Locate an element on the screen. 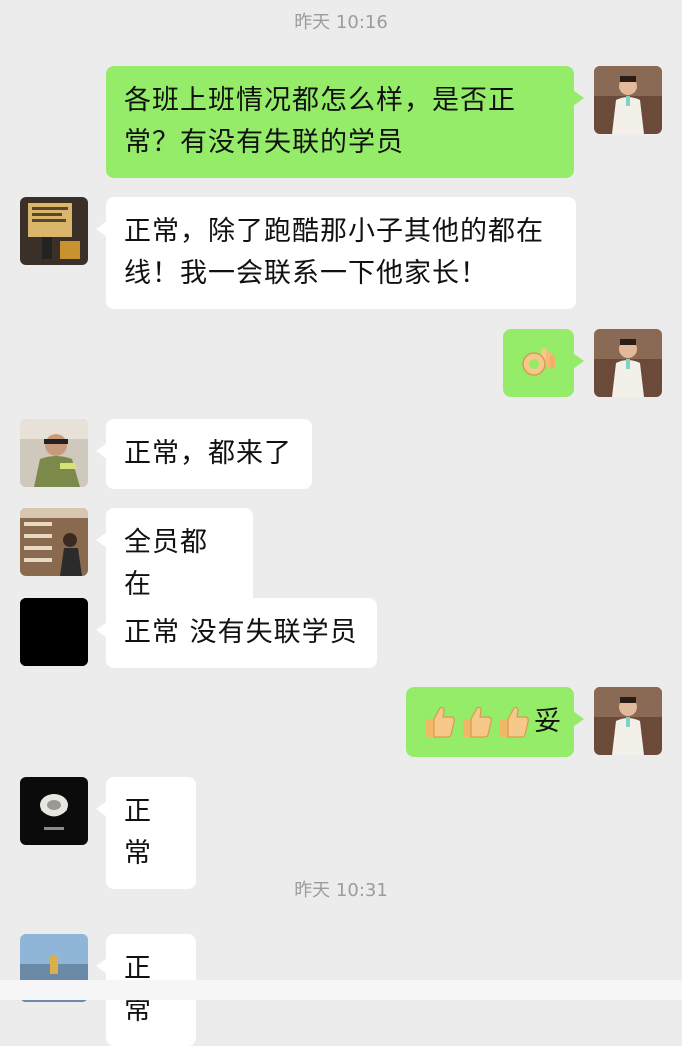 This screenshot has width=682, height=1046. message-text: 全员都在 is located at coordinates (166, 563).